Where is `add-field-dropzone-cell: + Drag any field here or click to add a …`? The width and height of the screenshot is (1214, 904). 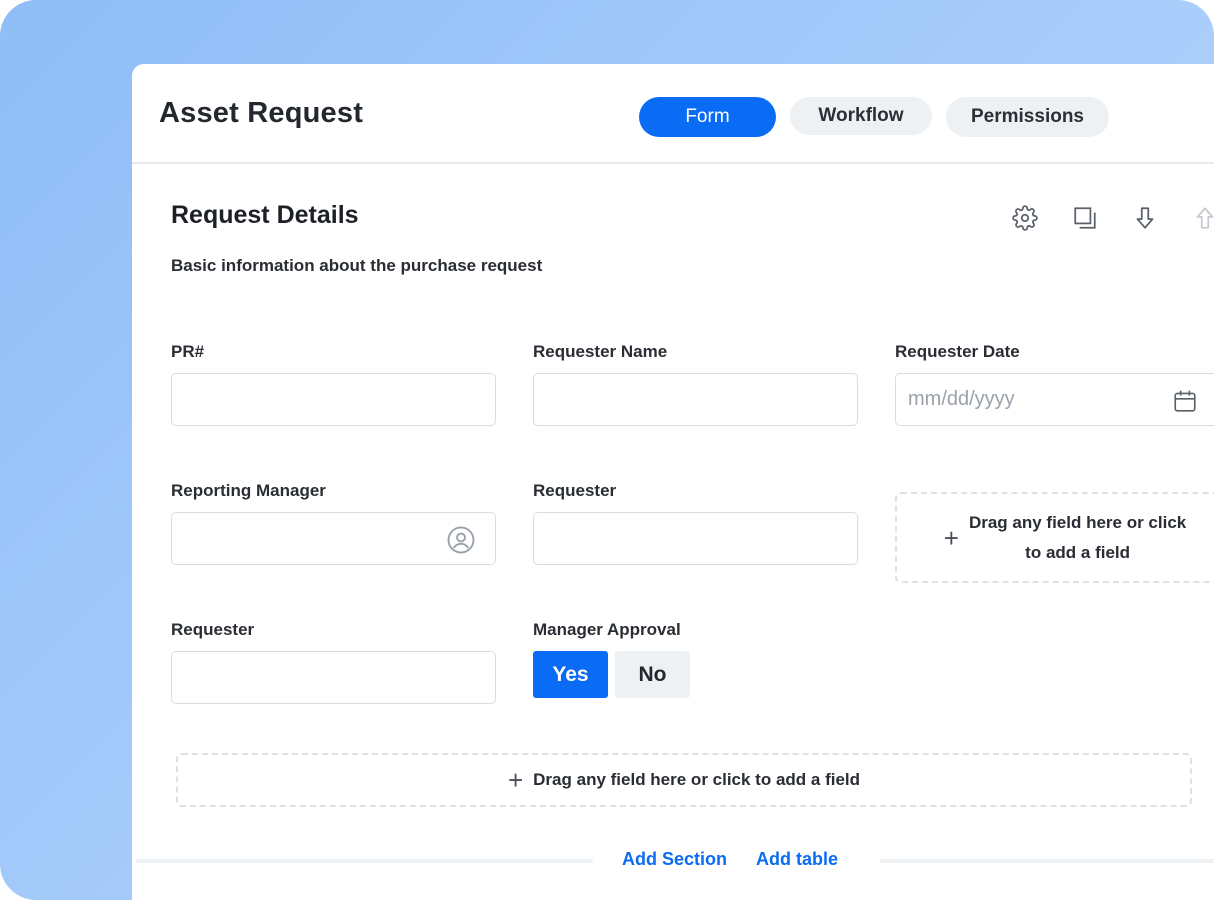 add-field-dropzone-cell: + Drag any field here or click to add a … is located at coordinates (1054, 537).